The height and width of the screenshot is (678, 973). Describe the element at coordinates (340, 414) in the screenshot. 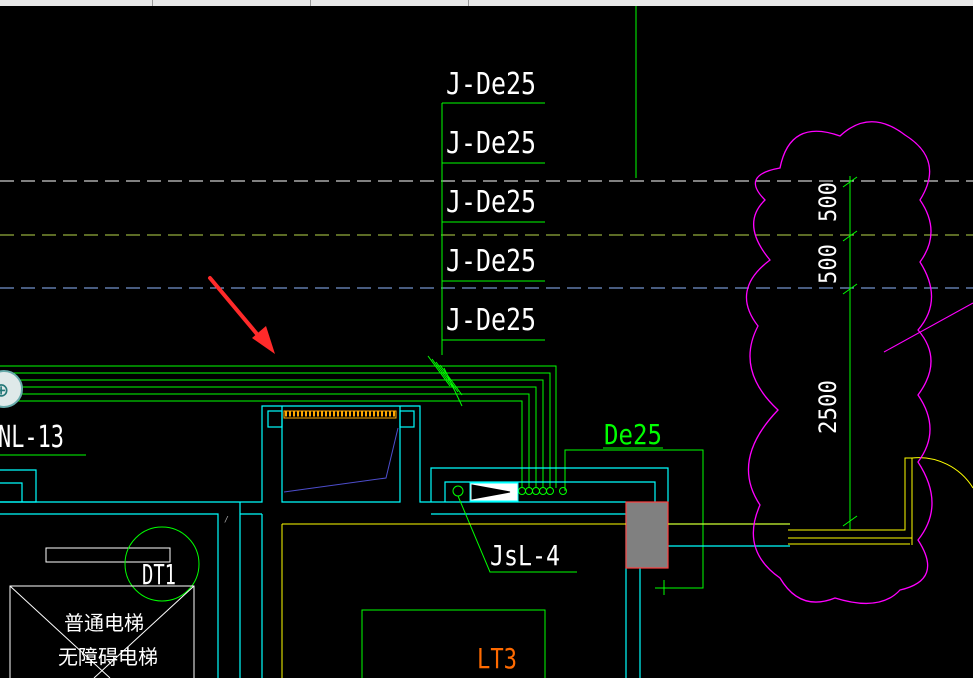

I see `wall-hatch` at that location.